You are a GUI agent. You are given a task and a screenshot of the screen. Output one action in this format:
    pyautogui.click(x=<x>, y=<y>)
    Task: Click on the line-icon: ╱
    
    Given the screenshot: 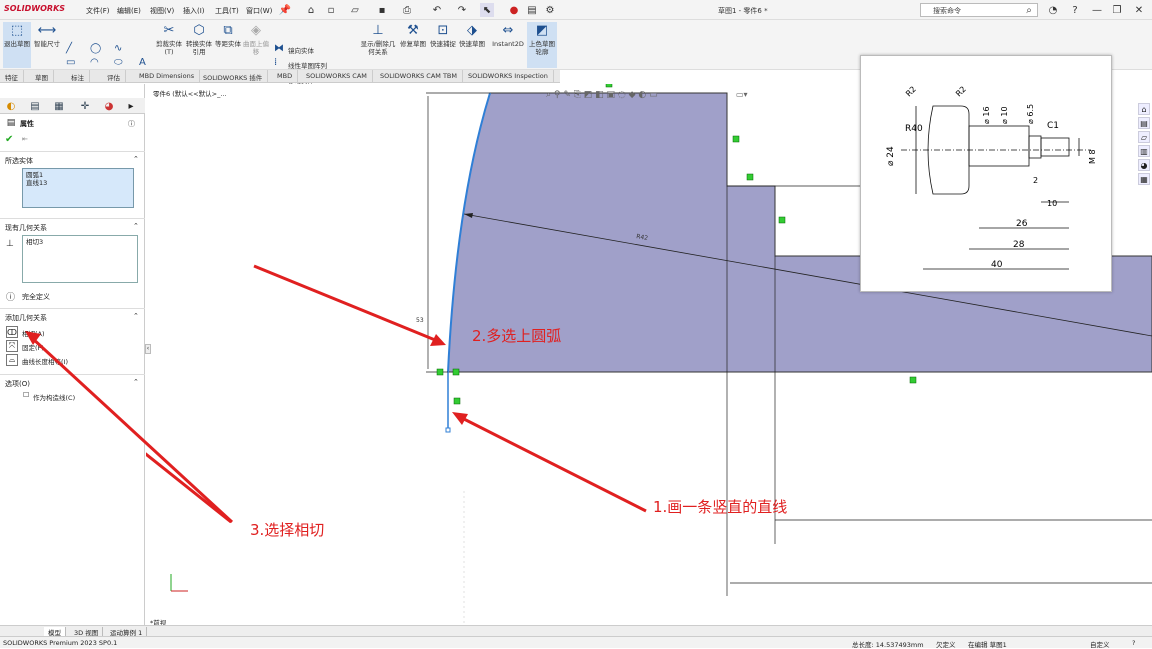 What is the action you would take?
    pyautogui.click(x=69, y=48)
    